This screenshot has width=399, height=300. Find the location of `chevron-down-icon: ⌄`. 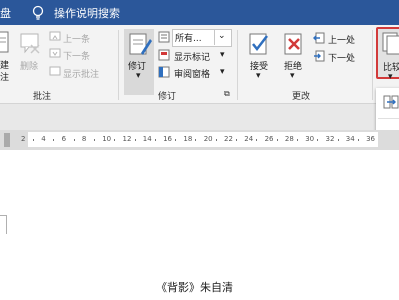

chevron-down-icon: ⌄ is located at coordinates (222, 36).